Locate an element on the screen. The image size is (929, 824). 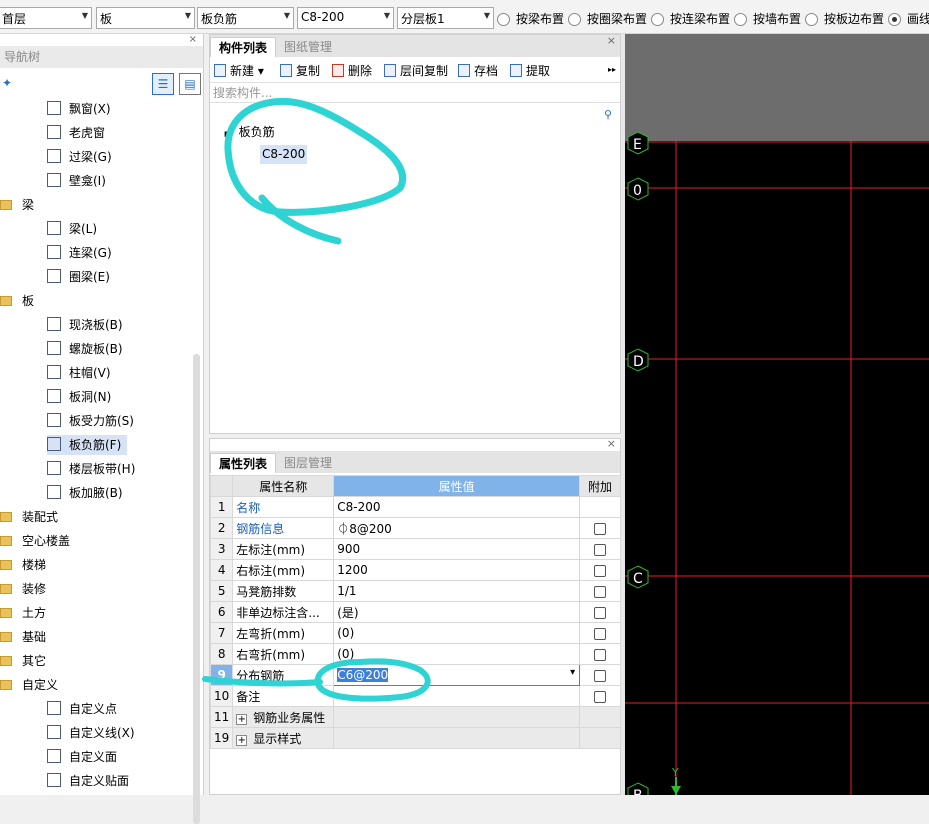
property-value: 900 is located at coordinates (457, 549).